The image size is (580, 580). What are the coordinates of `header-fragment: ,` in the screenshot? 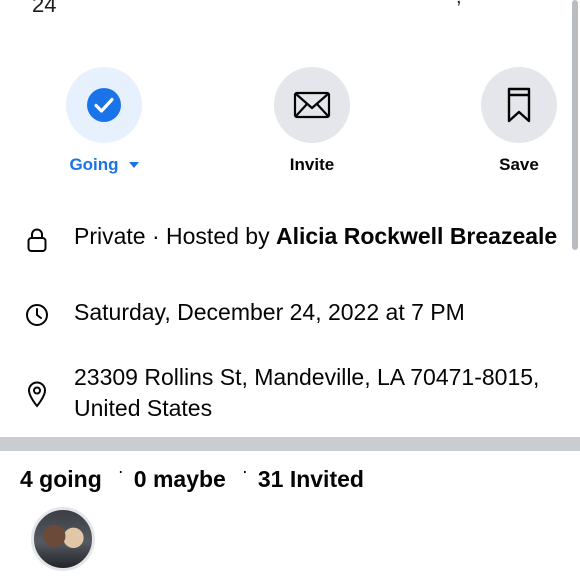 It's located at (459, 4).